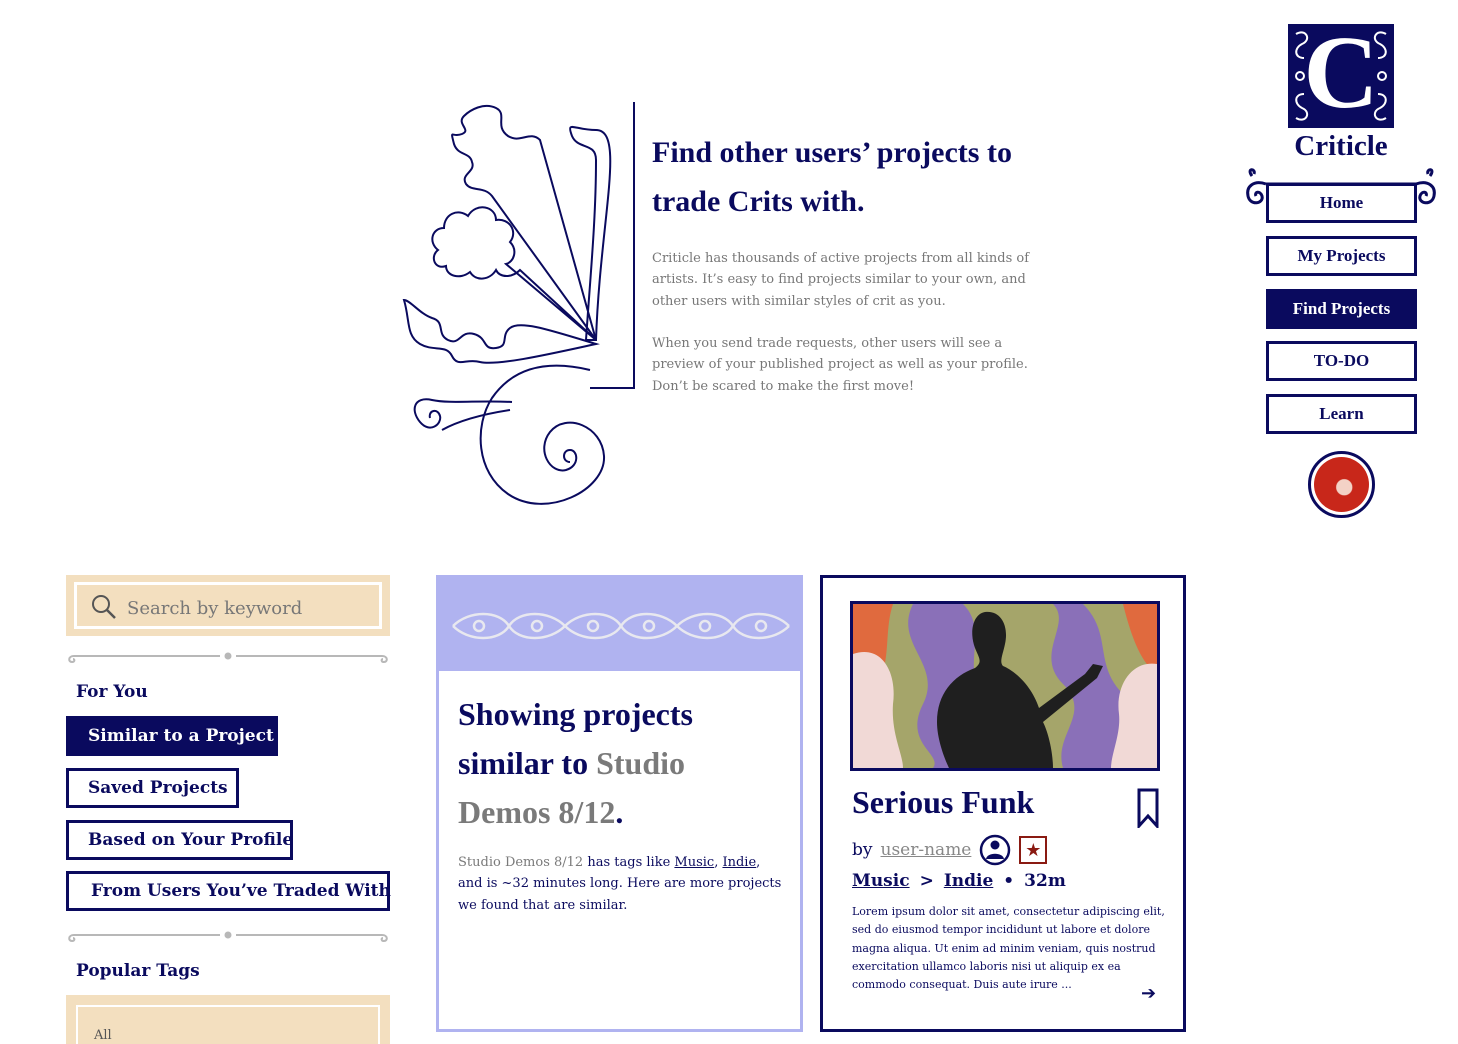  I want to click on tags-panel: All, so click(228, 1019).